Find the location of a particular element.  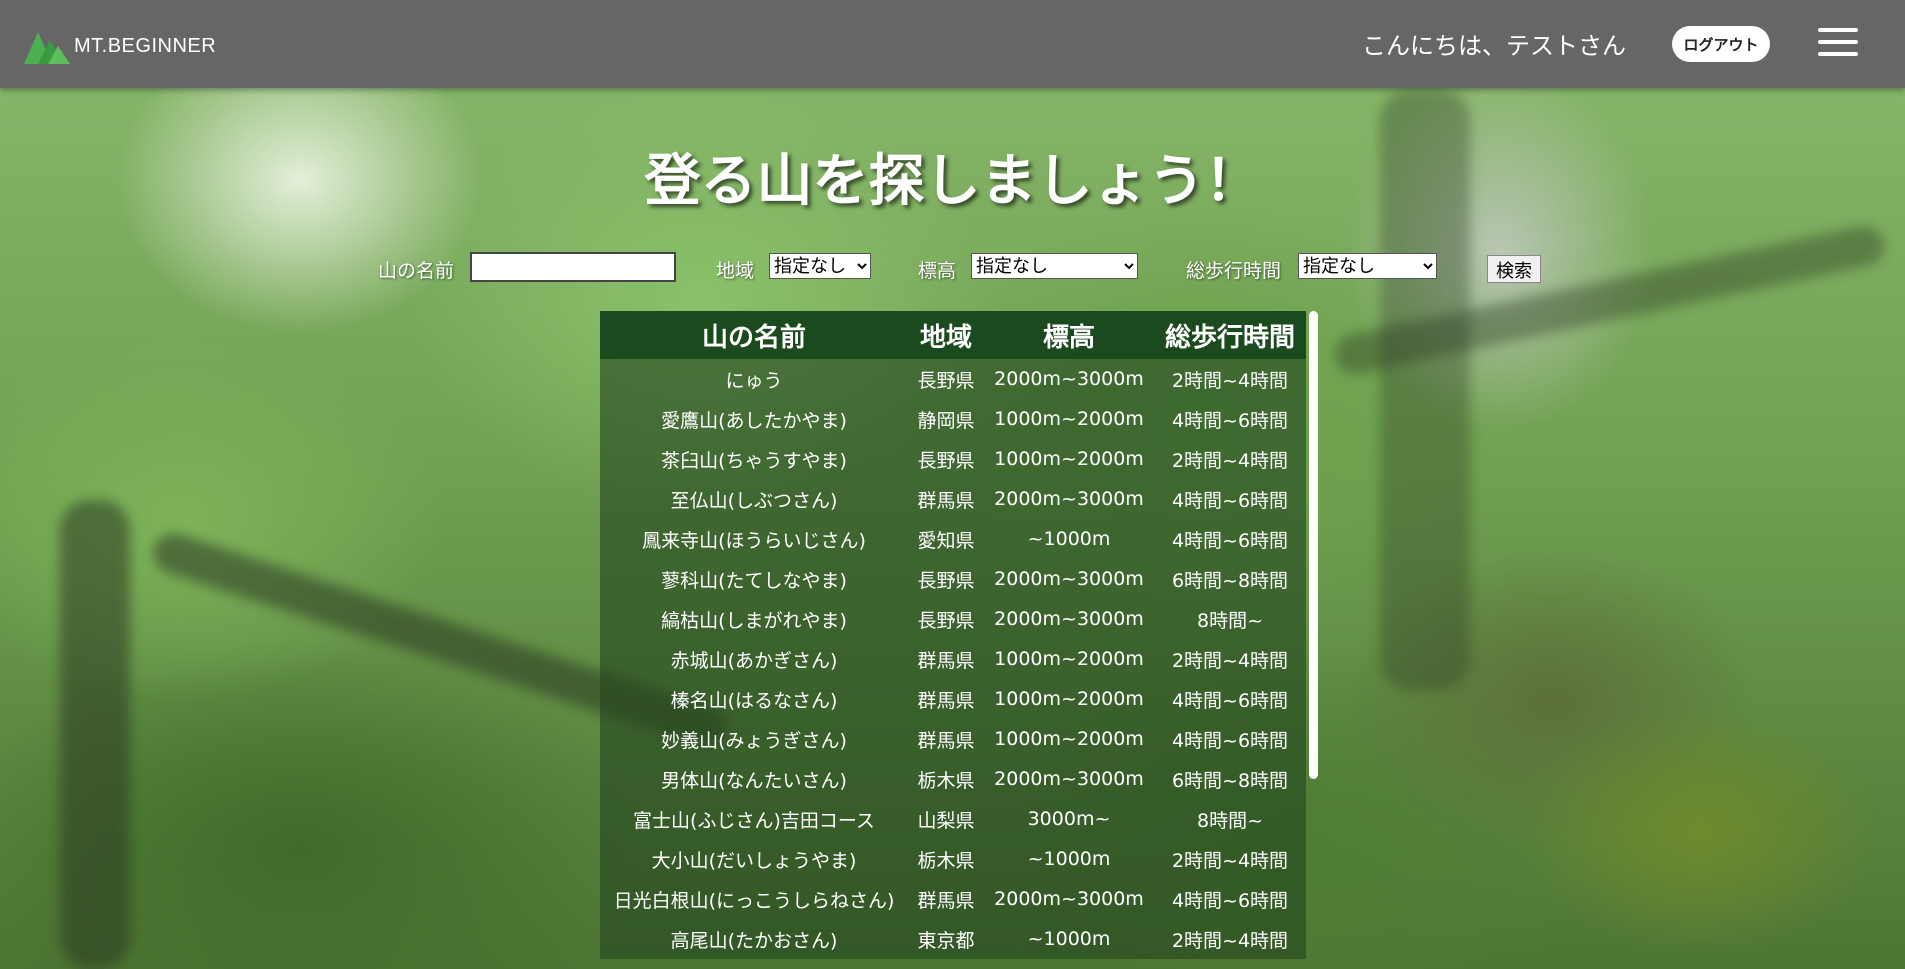

table-row: 富士山(ふじさん)吉田コース 山梨県 3000m~ 8時間~ is located at coordinates (953, 819).